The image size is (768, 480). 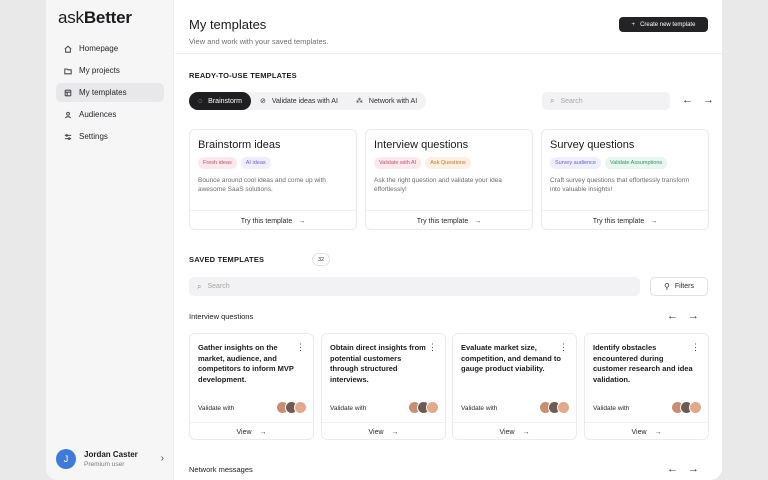 I want to click on try-template-label: Try this template, so click(x=442, y=221).